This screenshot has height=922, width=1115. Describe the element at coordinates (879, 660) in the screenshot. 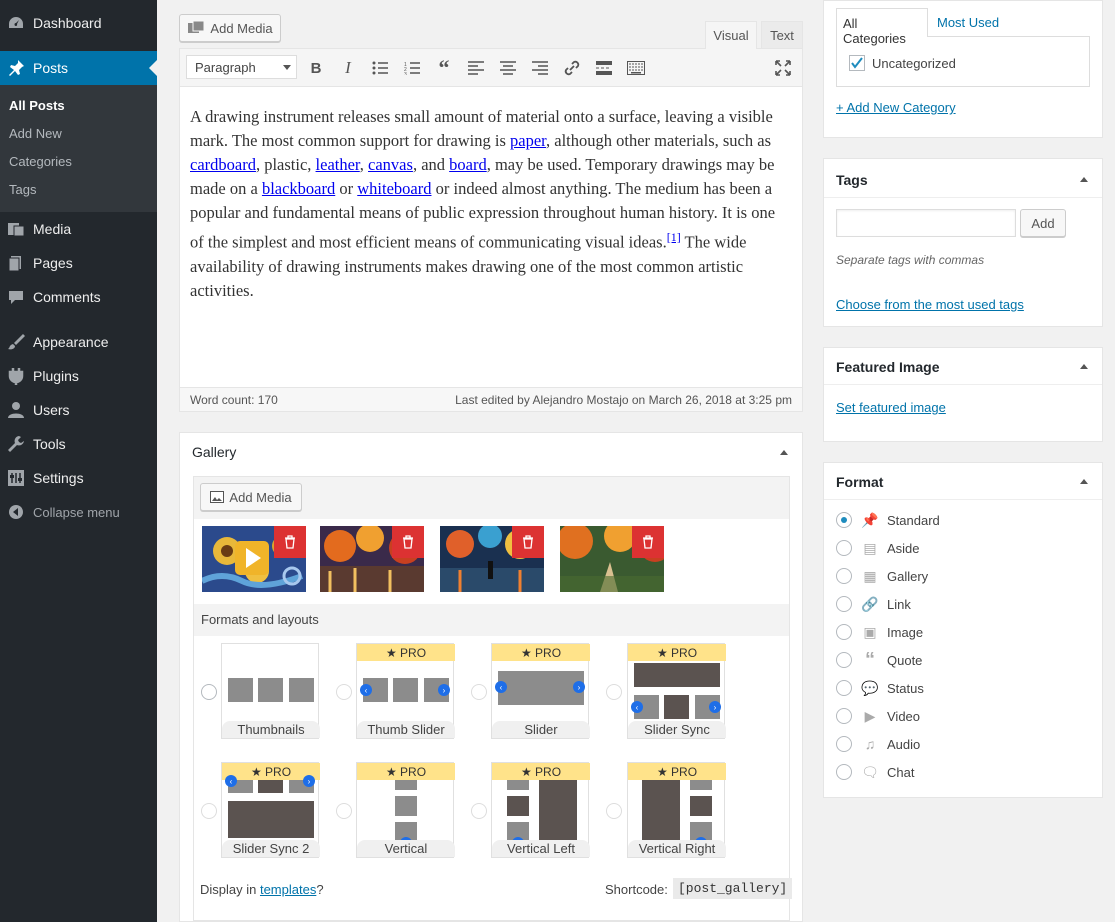

I see `format-option-quote: “ Quote` at that location.